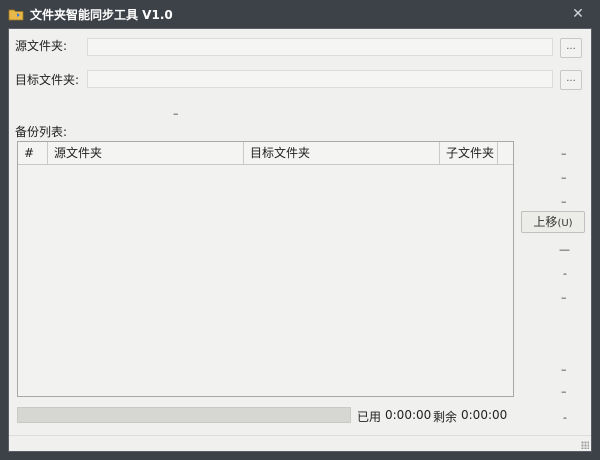  What do you see at coordinates (41, 132) in the screenshot?
I see `backup-list-label: 备份列表:` at bounding box center [41, 132].